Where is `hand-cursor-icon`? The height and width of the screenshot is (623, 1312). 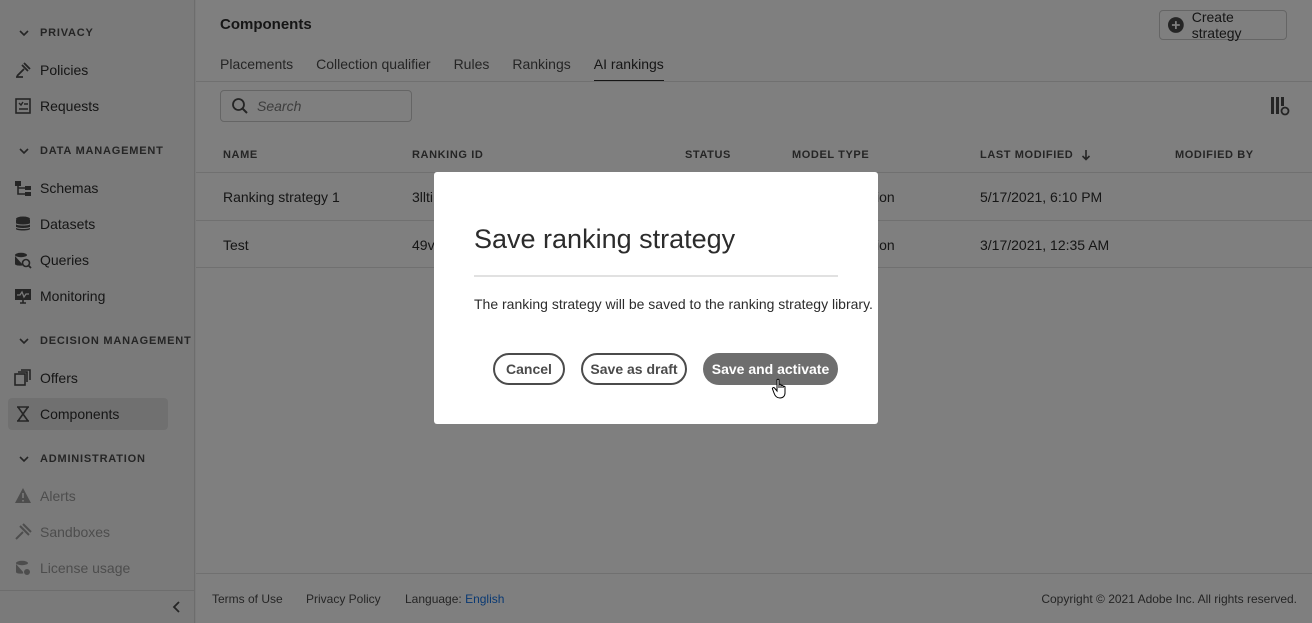
hand-cursor-icon is located at coordinates (778, 388).